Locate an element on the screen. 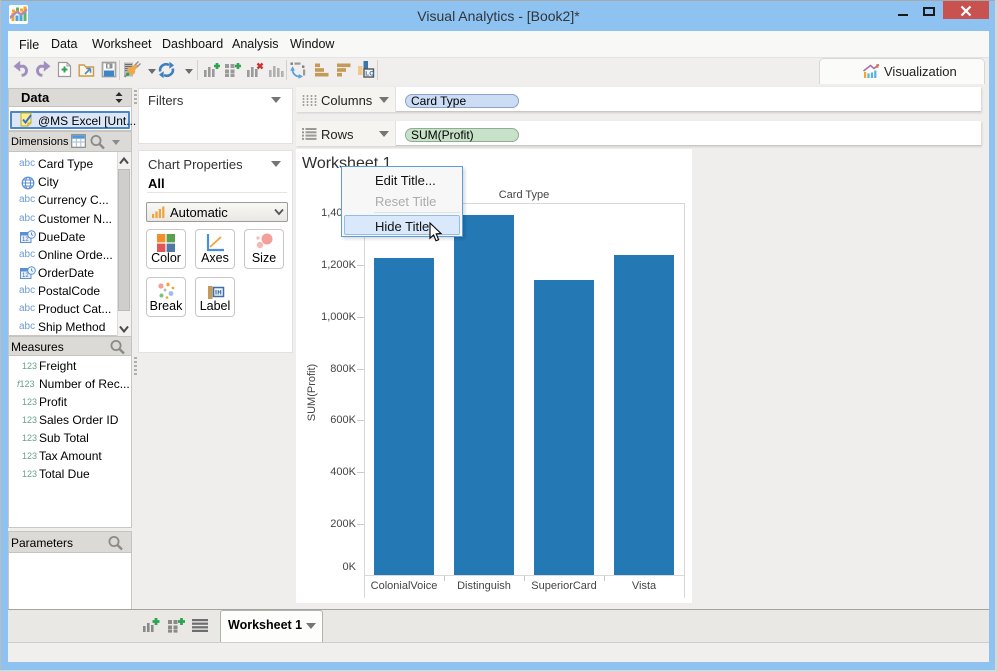  svg-text: LO is located at coordinates (369, 74).